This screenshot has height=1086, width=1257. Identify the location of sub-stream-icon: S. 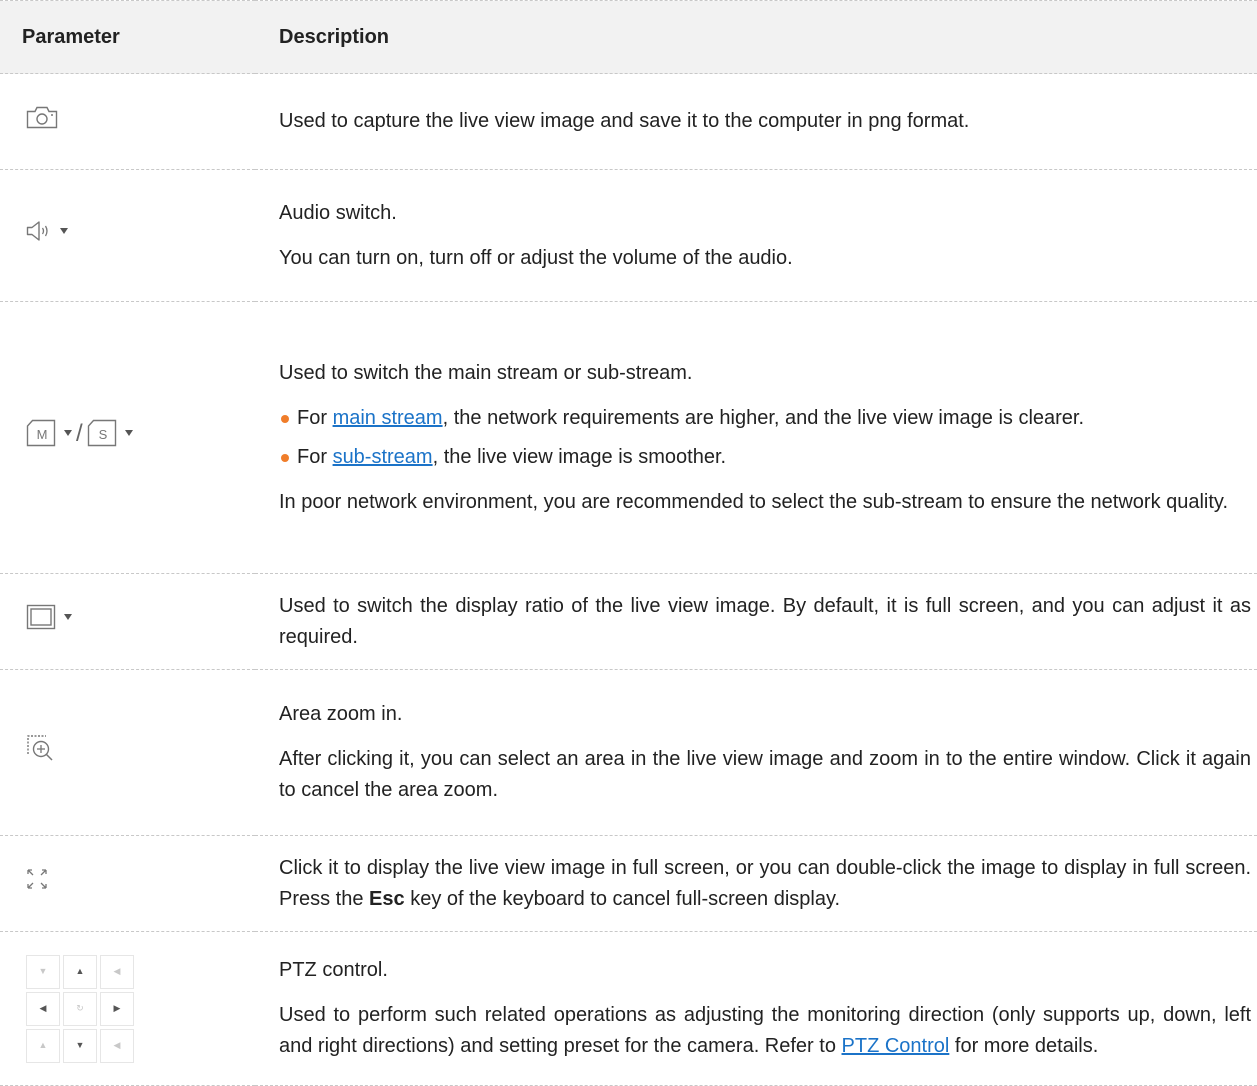
(102, 433).